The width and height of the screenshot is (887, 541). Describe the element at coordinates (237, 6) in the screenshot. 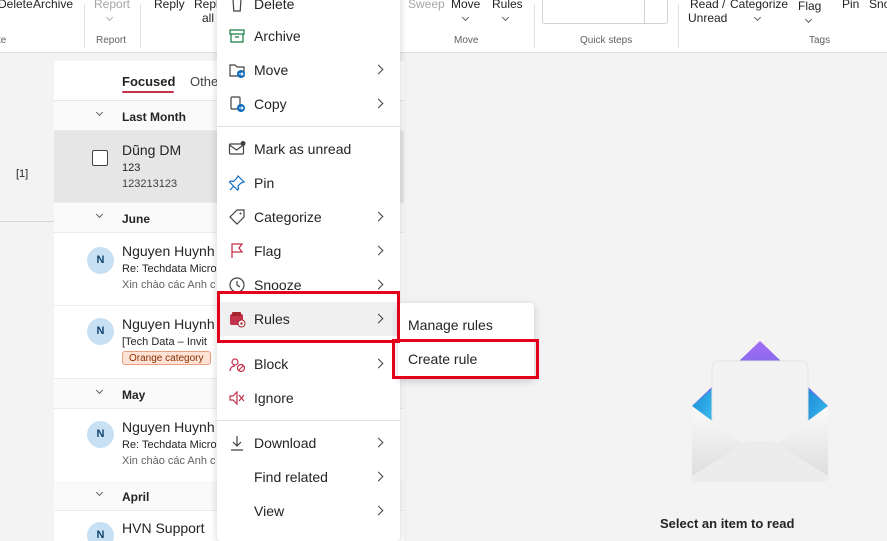

I see `trash-icon` at that location.